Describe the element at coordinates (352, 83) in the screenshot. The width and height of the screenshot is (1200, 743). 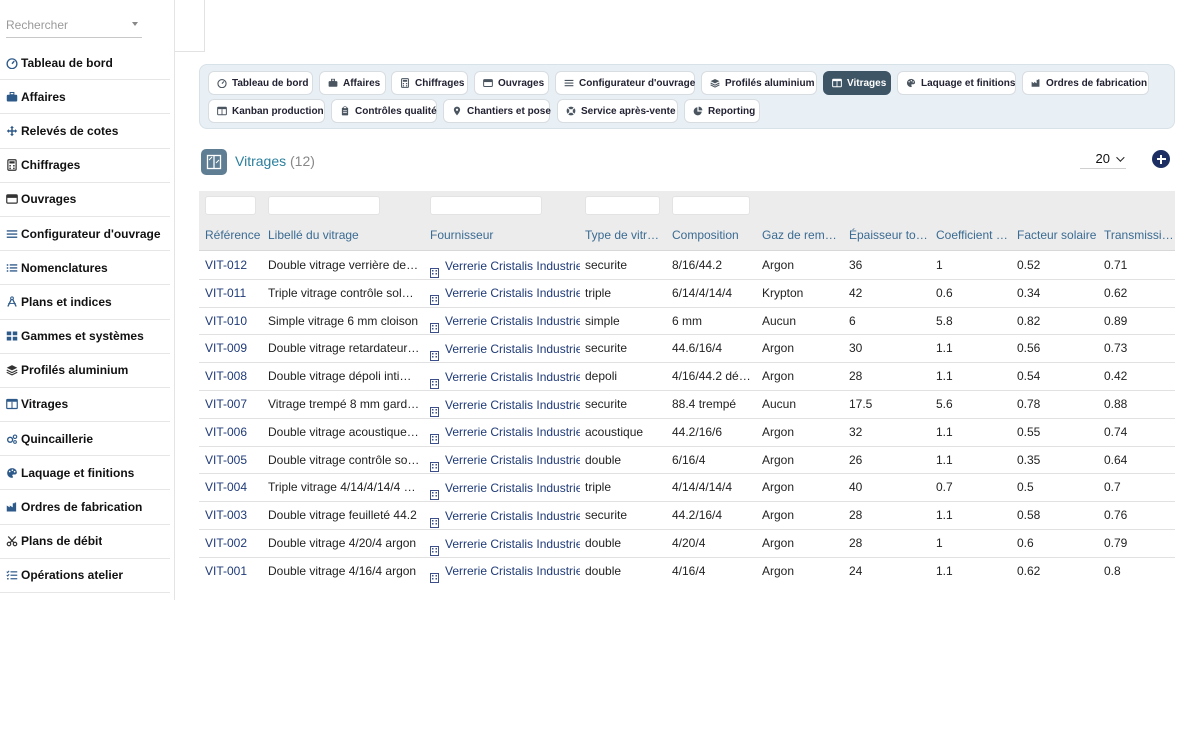
I see `tab-1: Affaires` at that location.